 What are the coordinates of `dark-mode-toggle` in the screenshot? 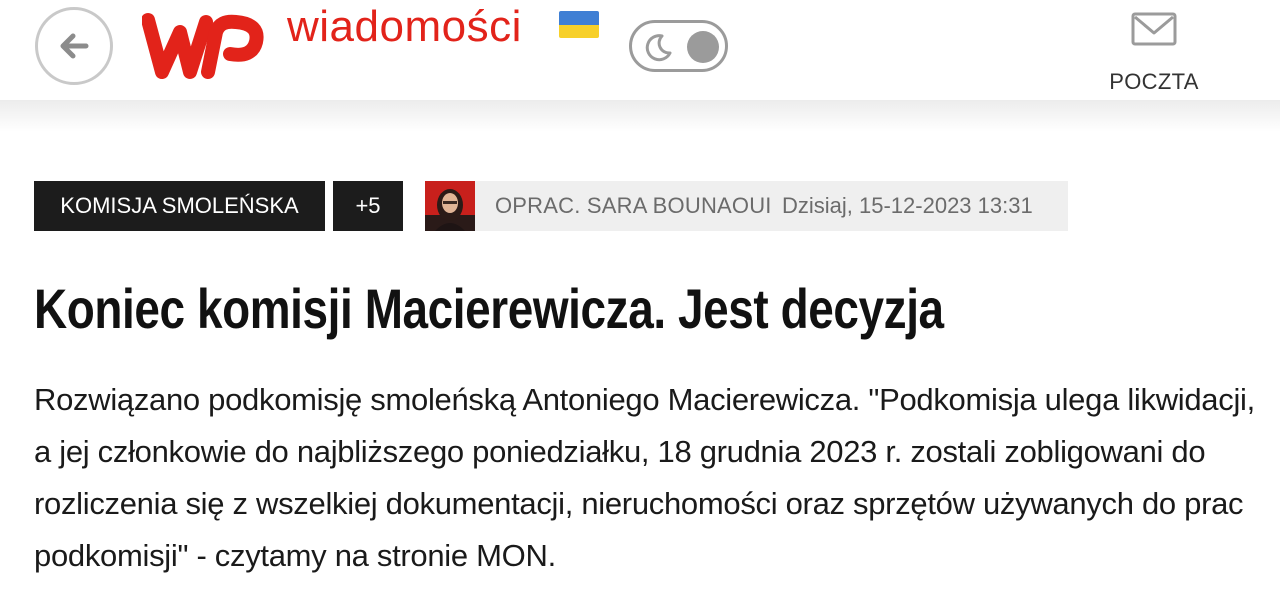 It's located at (678, 46).